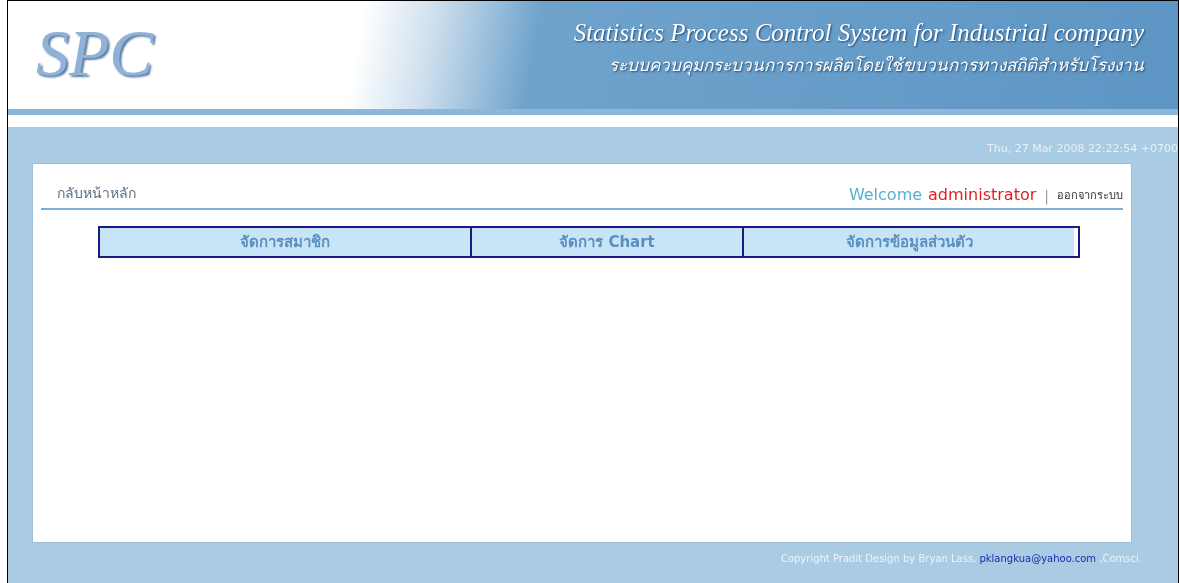  What do you see at coordinates (885, 194) in the screenshot?
I see `welcome-text: Welcome` at bounding box center [885, 194].